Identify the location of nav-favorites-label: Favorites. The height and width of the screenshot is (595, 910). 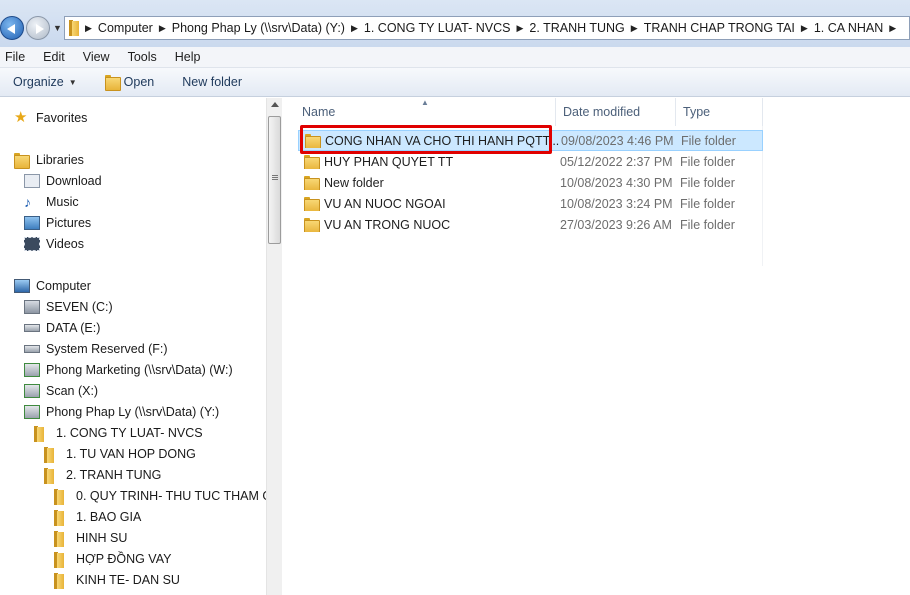
(62, 118).